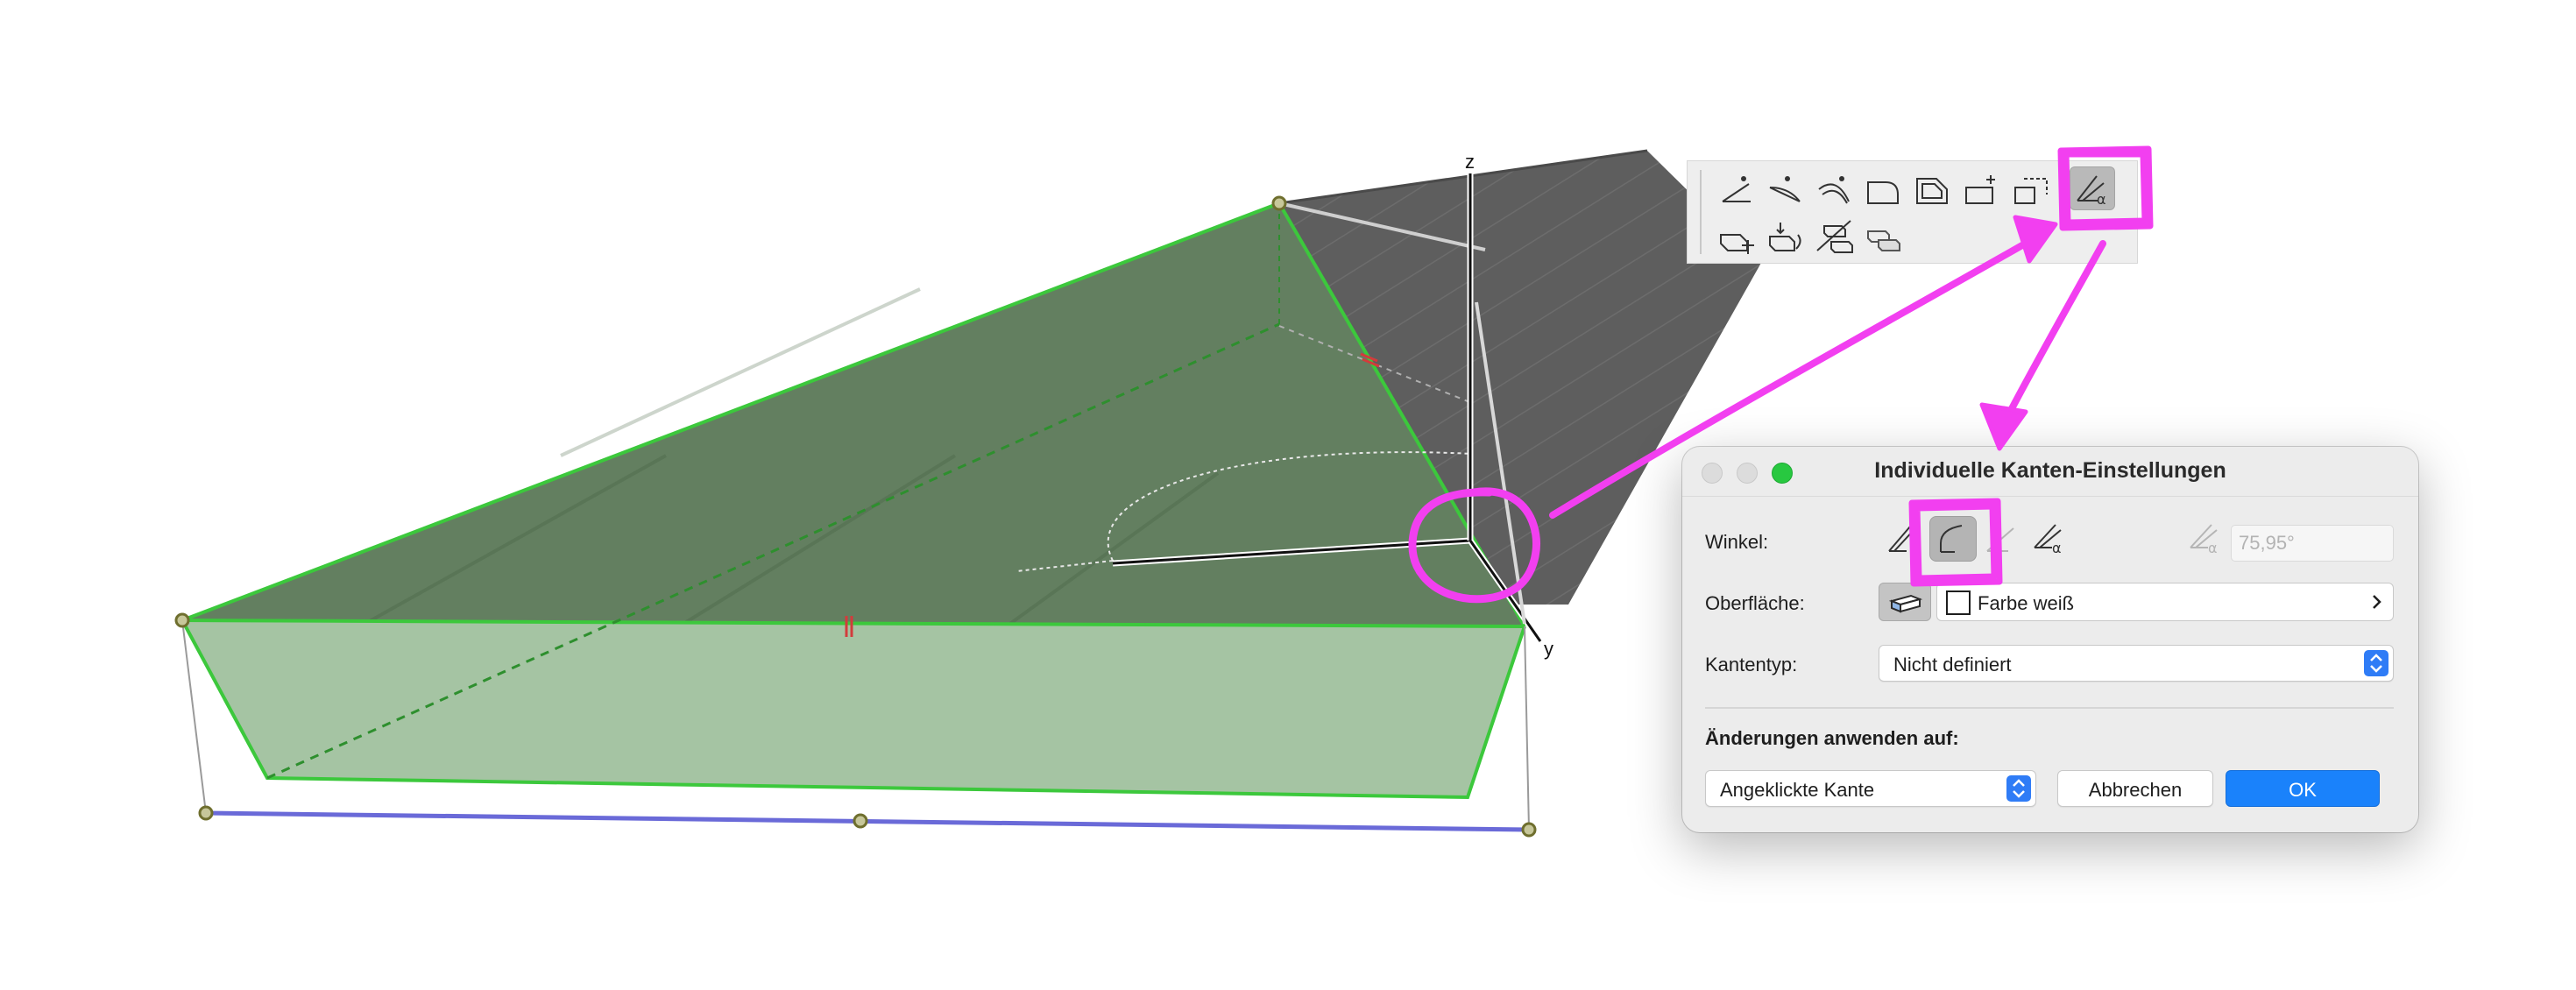 The image size is (2576, 990). I want to click on dialog-title: Individuelle Kanten-Einstellungen, so click(2050, 471).